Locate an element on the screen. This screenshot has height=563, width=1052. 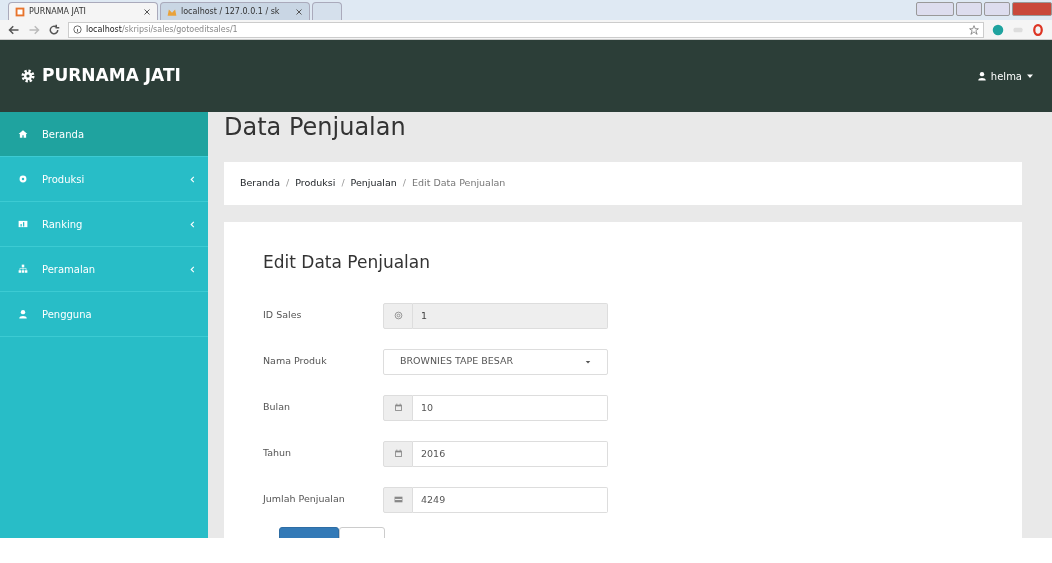
card-icon is located at coordinates (398, 499).